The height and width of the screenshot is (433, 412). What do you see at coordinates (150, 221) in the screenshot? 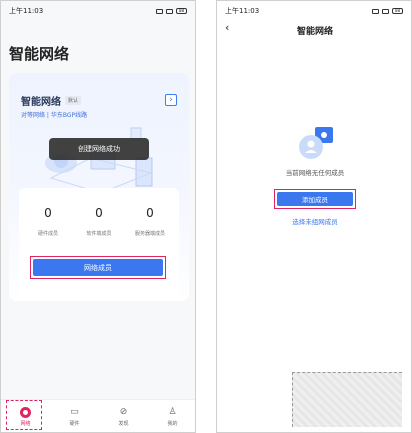
I see `stat-server-members: 0 服务器端成员` at bounding box center [150, 221].